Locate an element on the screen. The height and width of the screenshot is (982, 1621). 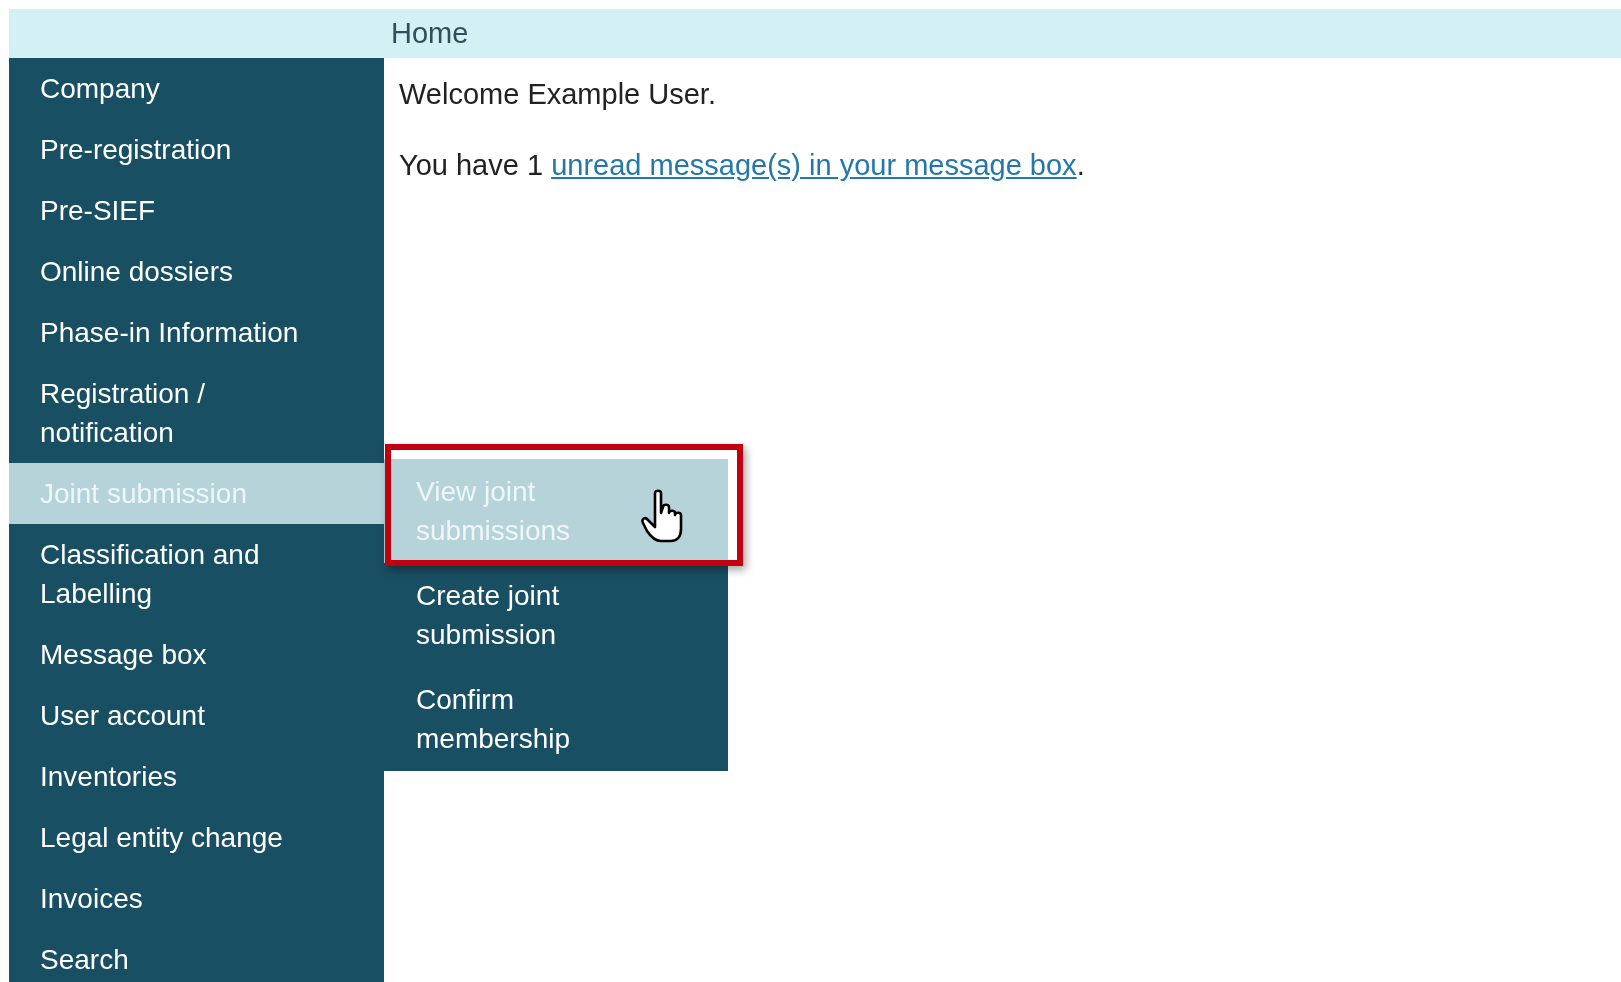
message-text-end: . is located at coordinates (1080, 165).